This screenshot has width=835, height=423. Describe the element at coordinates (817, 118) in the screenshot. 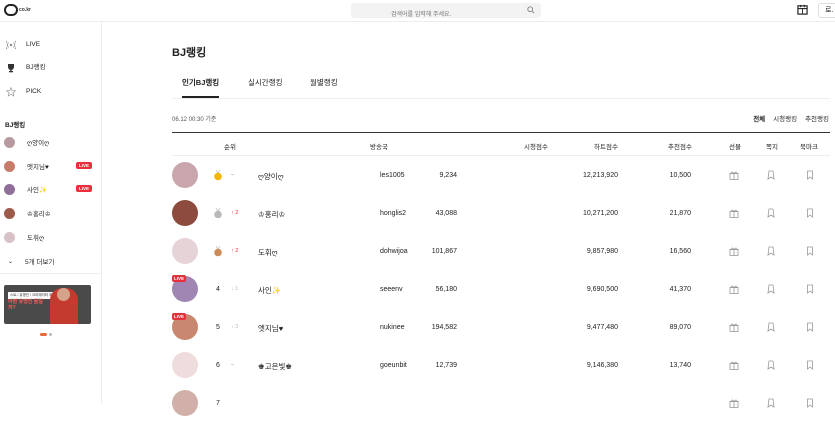

I see `filter-recommend: 추천랭킹` at that location.